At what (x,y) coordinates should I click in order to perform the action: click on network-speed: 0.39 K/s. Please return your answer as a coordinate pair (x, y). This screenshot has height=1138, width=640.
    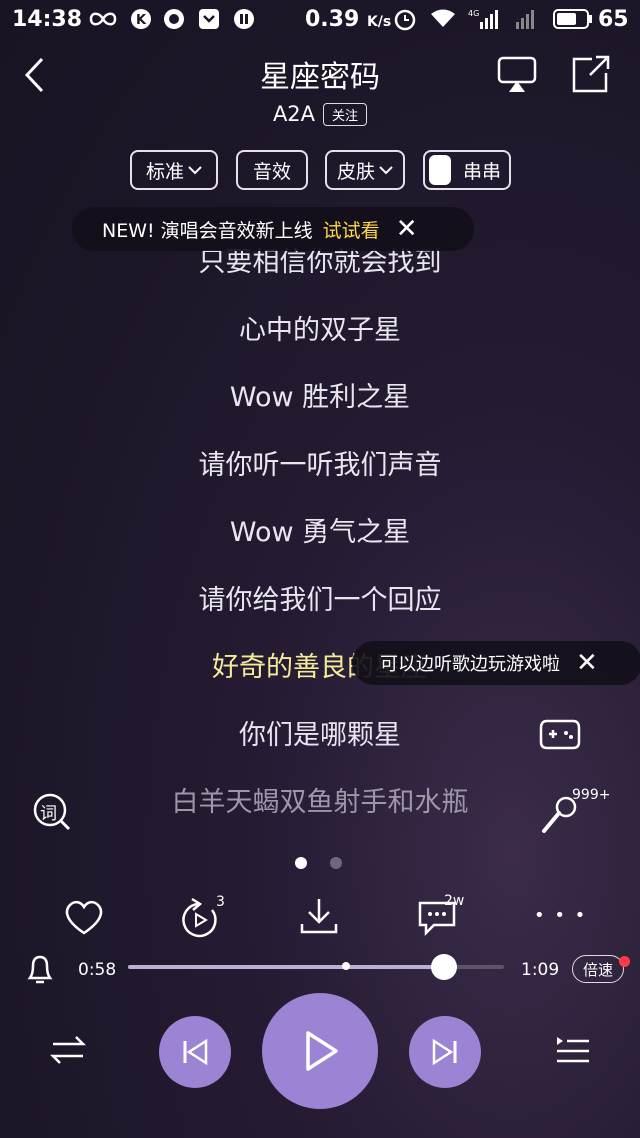
    Looking at the image, I should click on (348, 19).